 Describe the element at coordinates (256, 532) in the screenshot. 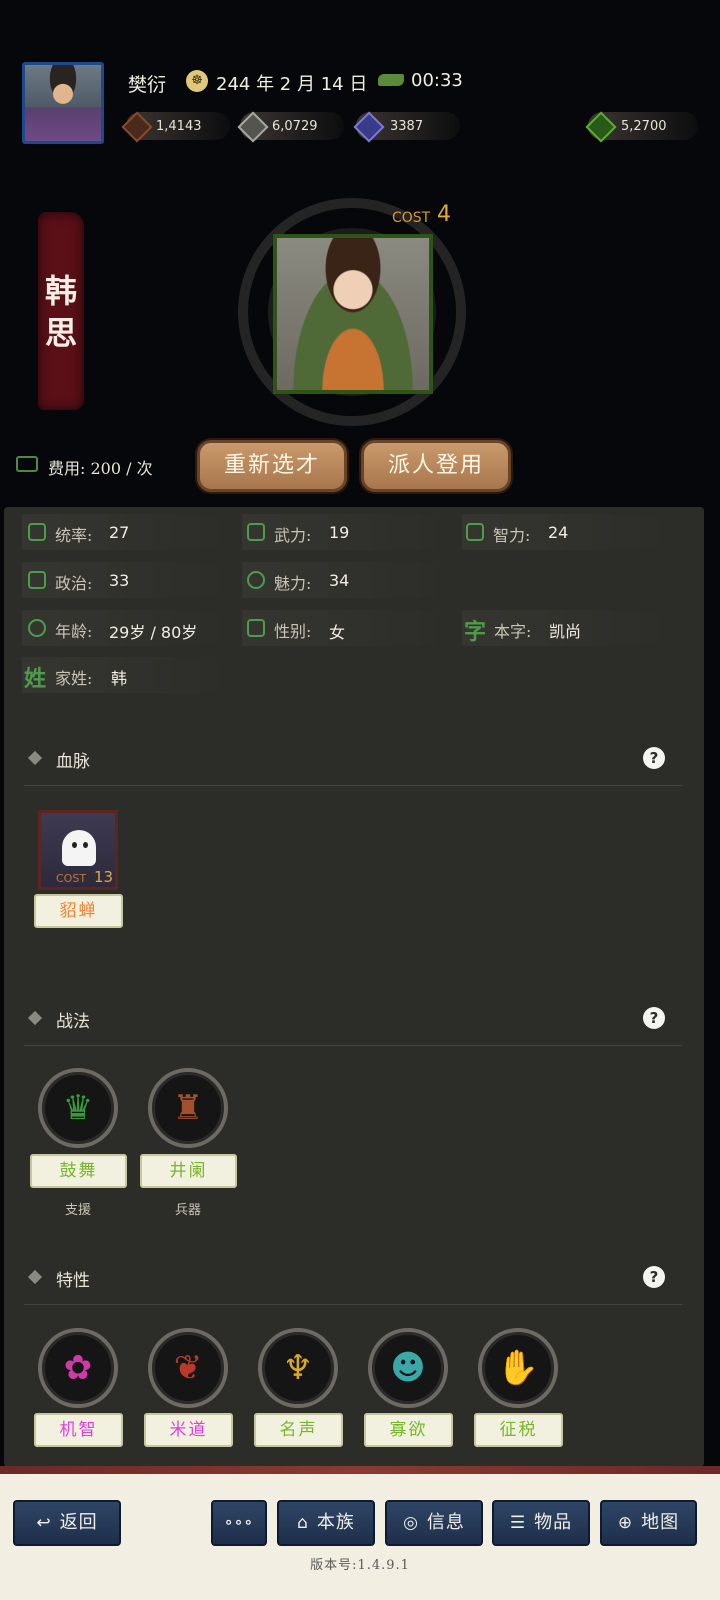

I see `arm-icon` at that location.